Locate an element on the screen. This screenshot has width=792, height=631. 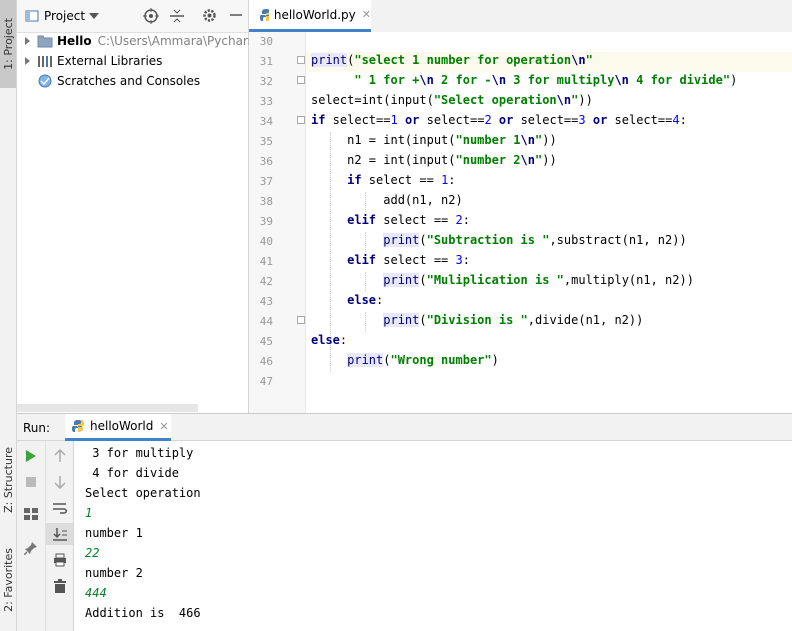
code-line-35: n1 = int(input("number 1\n")) is located at coordinates (434, 140).